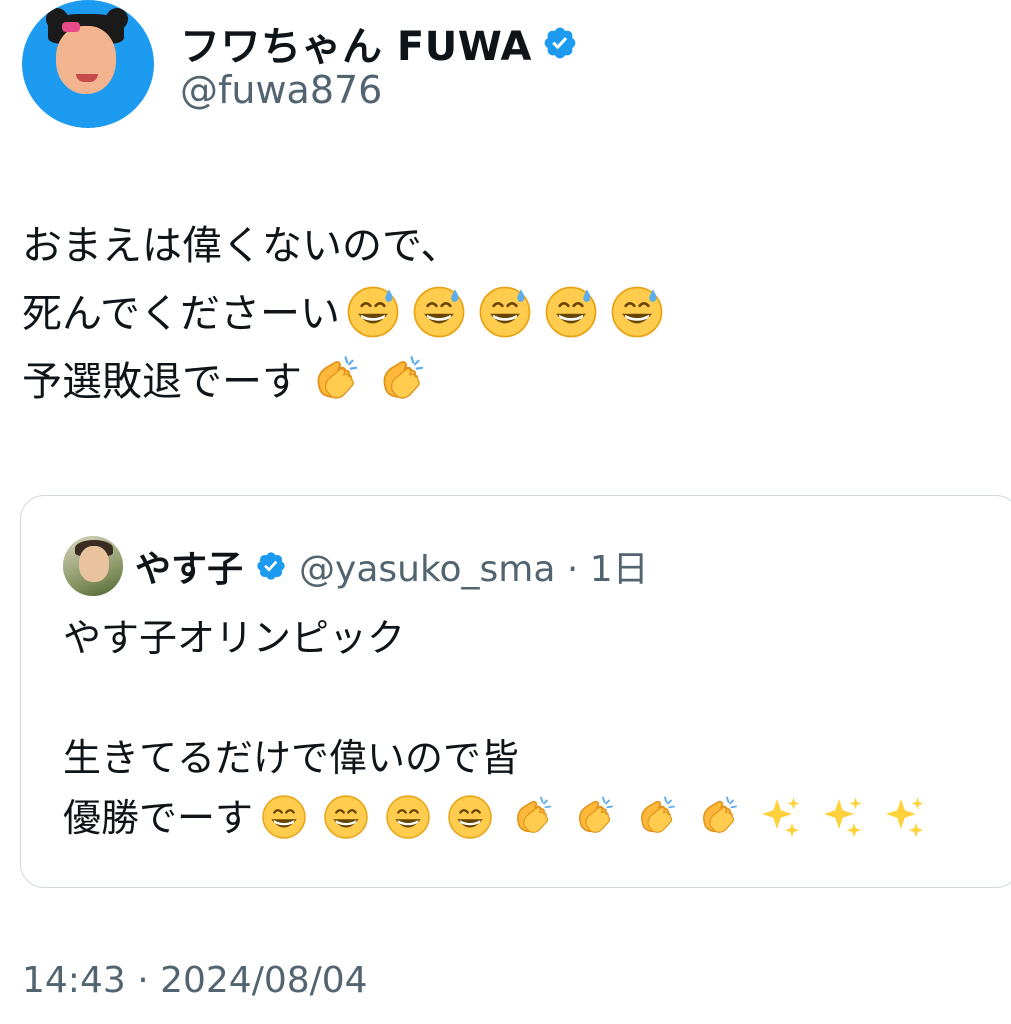 The width and height of the screenshot is (1011, 1024). What do you see at coordinates (195, 980) in the screenshot?
I see `tweet-timestamp: 14:43 · 2024/08/04` at bounding box center [195, 980].